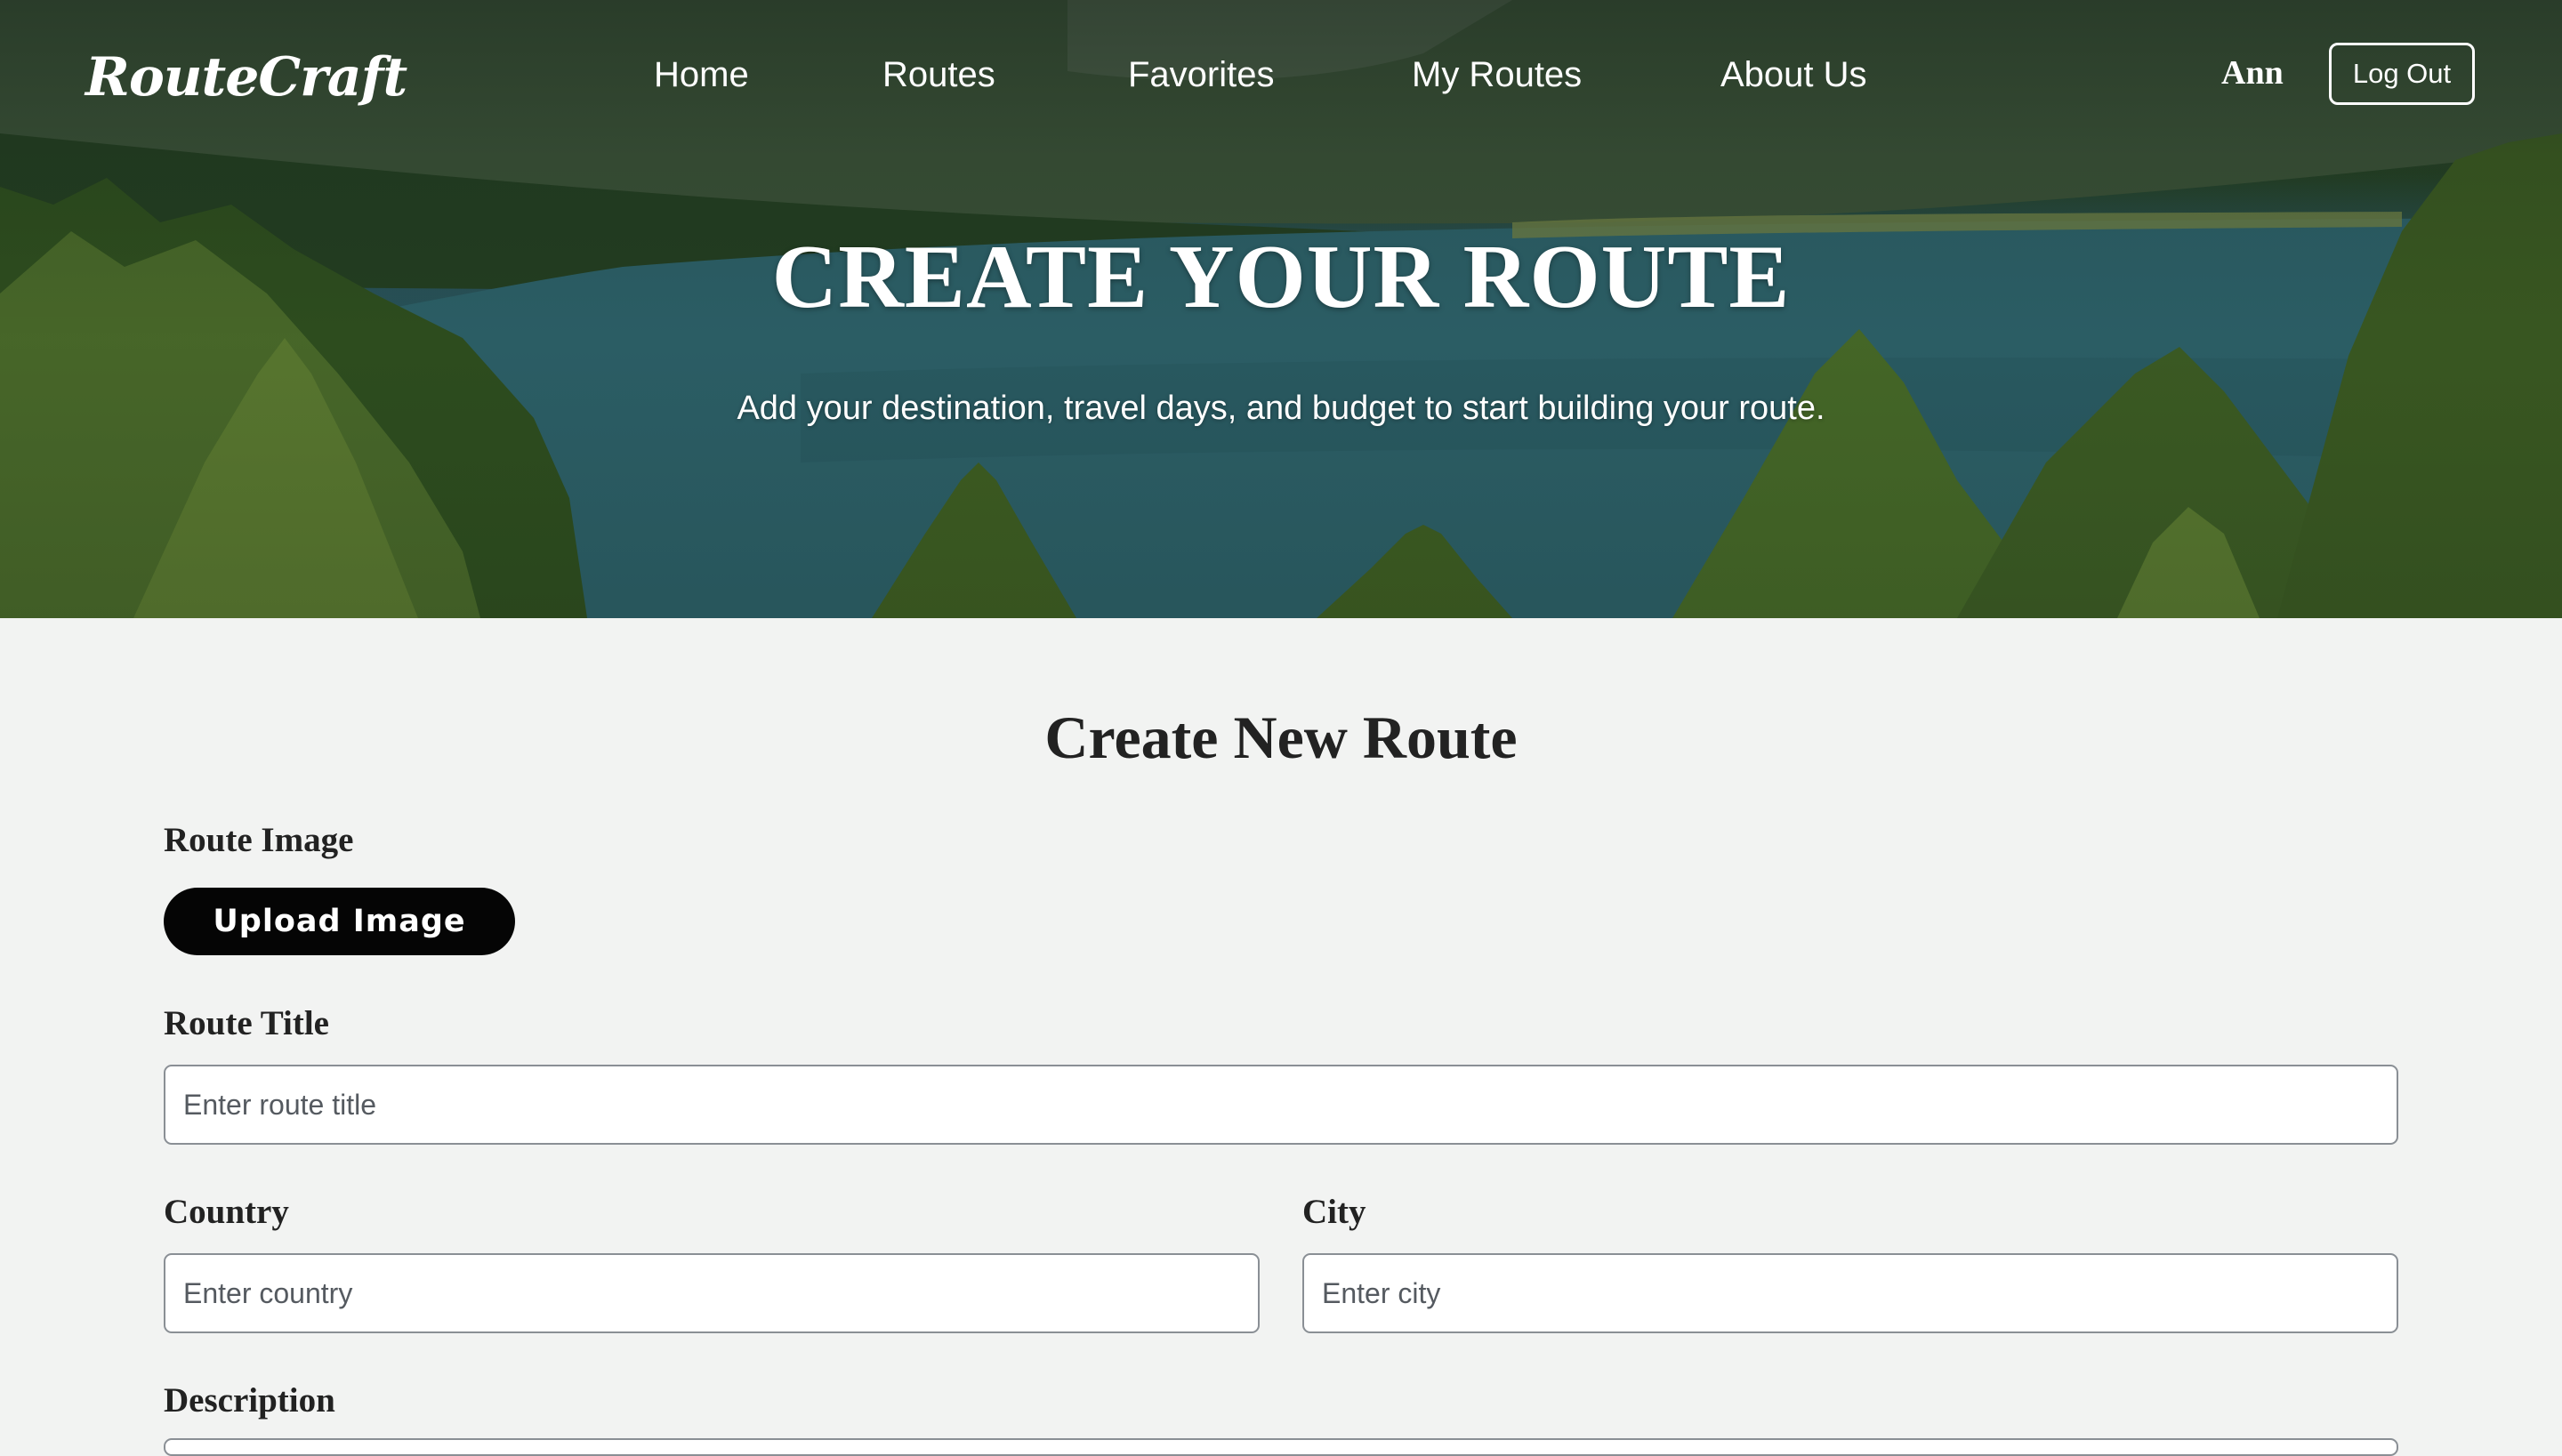  Describe the element at coordinates (339, 922) in the screenshot. I see `upload-image-button: Upload Image` at that location.